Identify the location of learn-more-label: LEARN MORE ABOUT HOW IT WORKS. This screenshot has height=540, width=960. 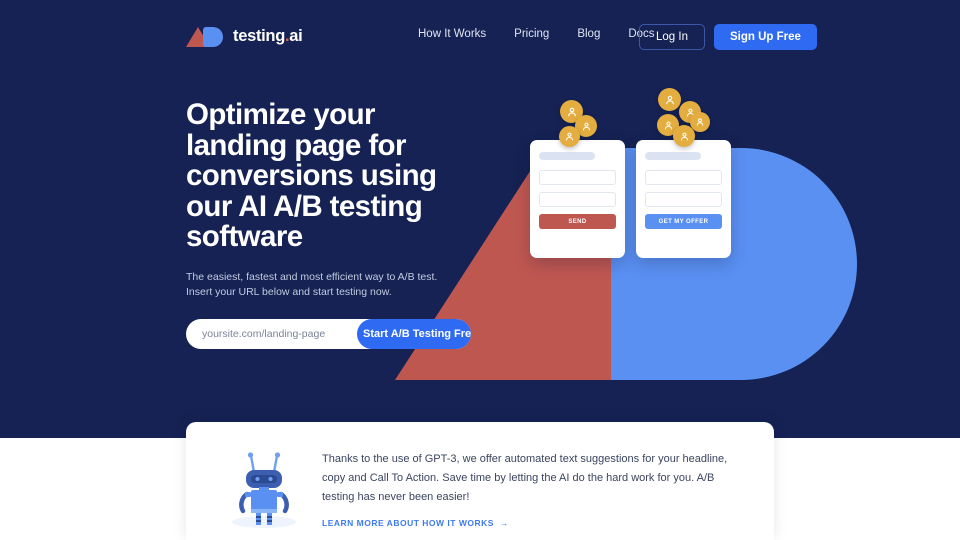
(408, 523).